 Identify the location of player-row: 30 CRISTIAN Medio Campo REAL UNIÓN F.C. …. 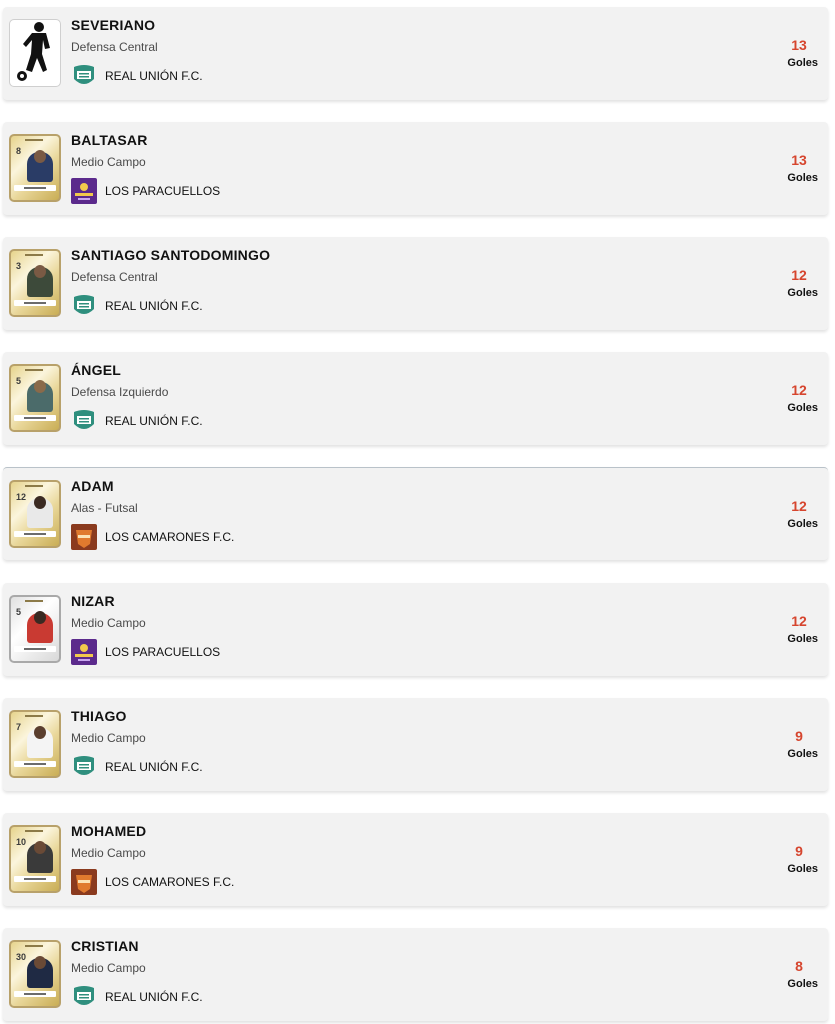
(415, 974).